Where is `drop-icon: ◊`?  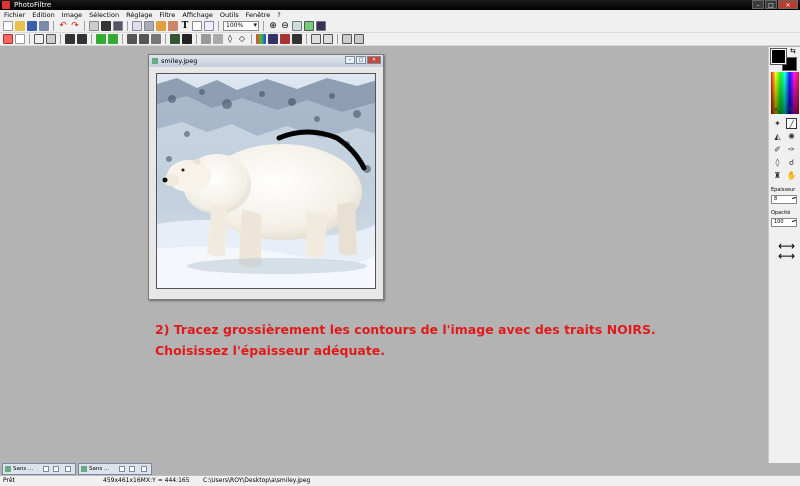 drop-icon: ◊ is located at coordinates (230, 39).